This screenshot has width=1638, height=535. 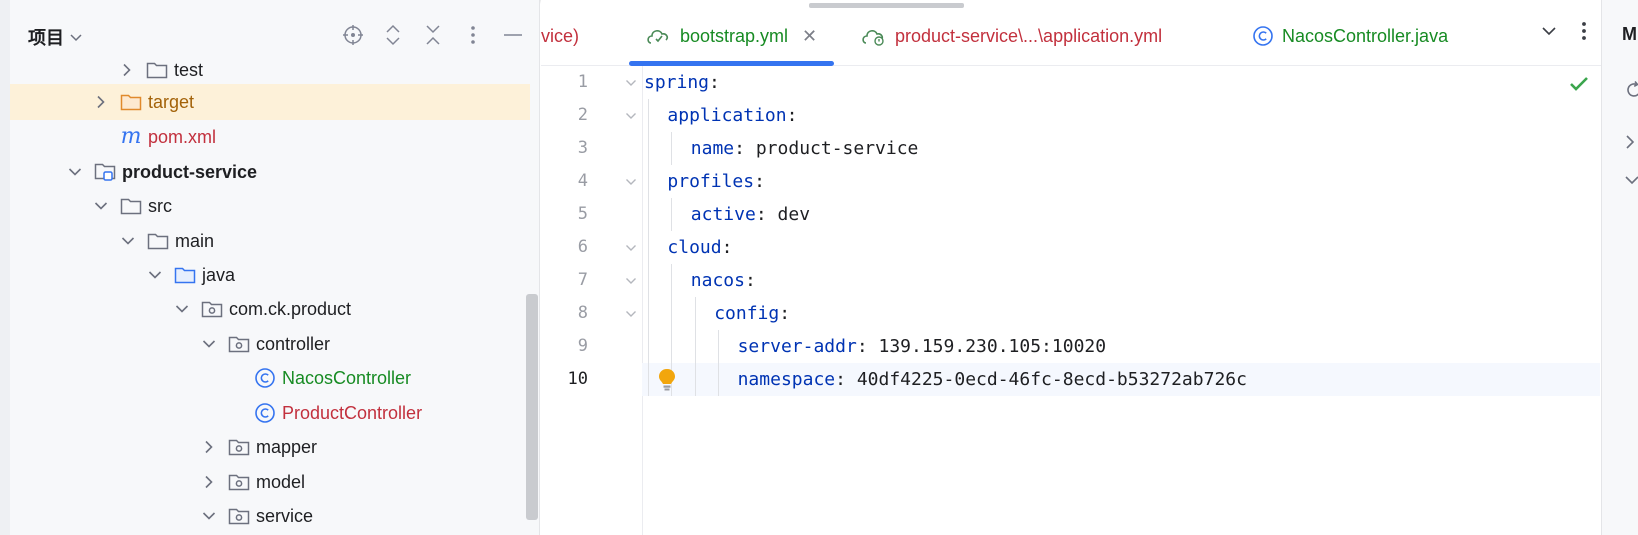 What do you see at coordinates (270, 241) in the screenshot?
I see `tree-node-main: main` at bounding box center [270, 241].